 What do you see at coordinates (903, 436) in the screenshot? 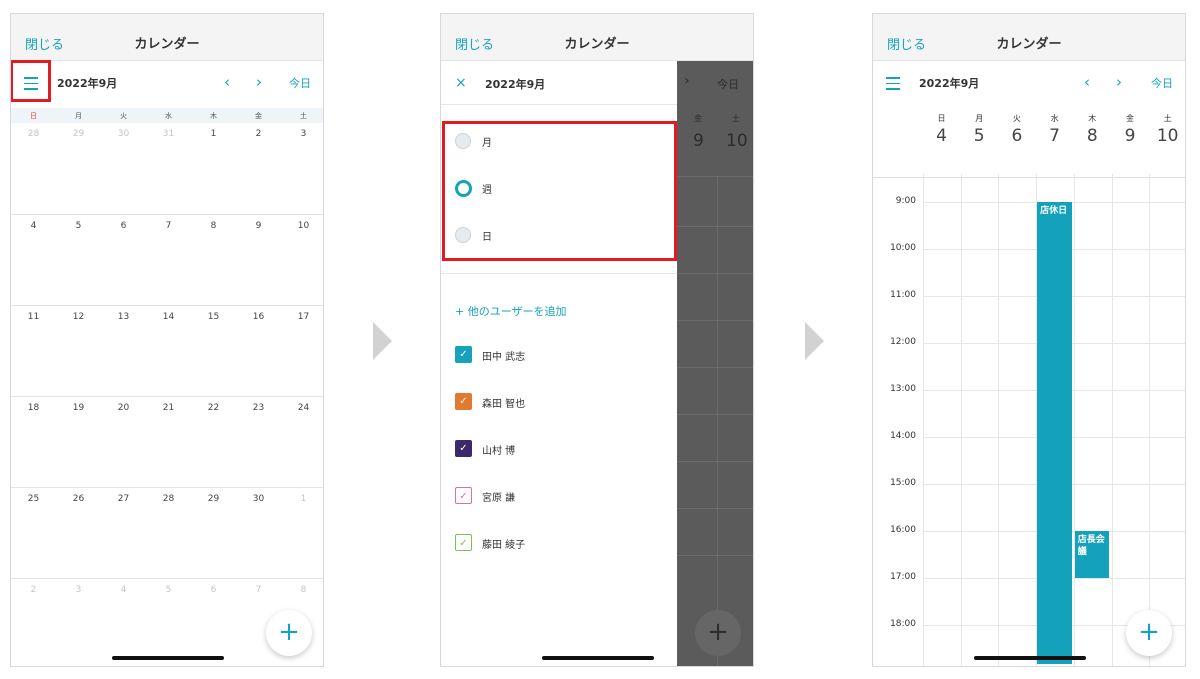
I see `time-label: 14:00` at bounding box center [903, 436].